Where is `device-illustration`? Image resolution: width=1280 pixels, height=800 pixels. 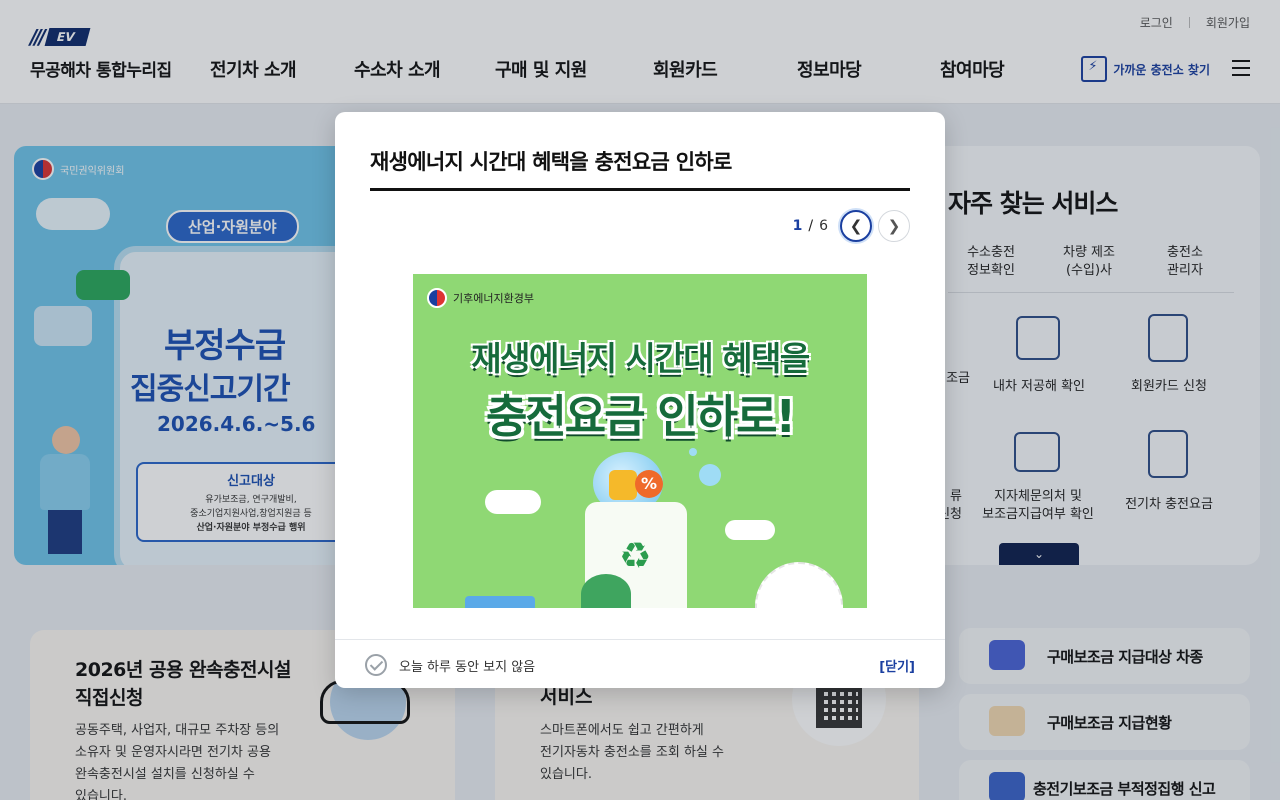 device-illustration is located at coordinates (500, 602).